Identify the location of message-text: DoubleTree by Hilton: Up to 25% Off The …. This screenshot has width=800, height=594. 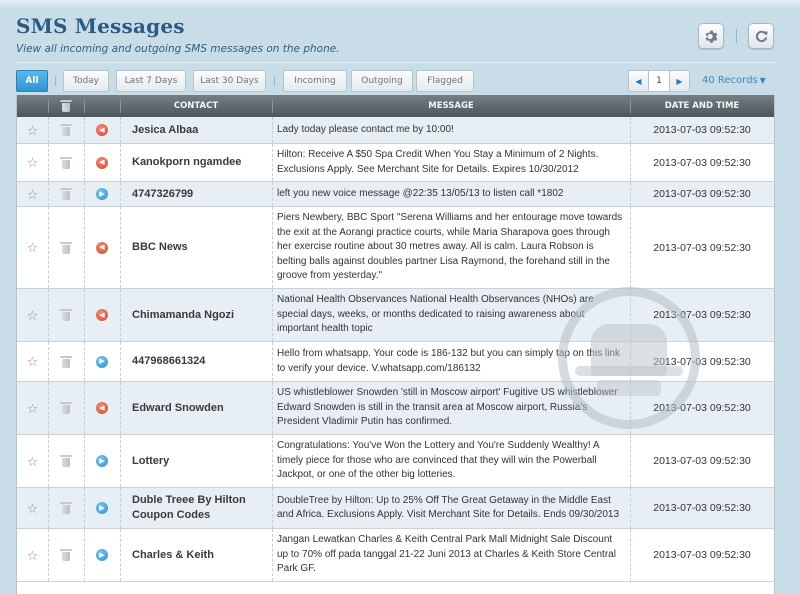
(448, 507).